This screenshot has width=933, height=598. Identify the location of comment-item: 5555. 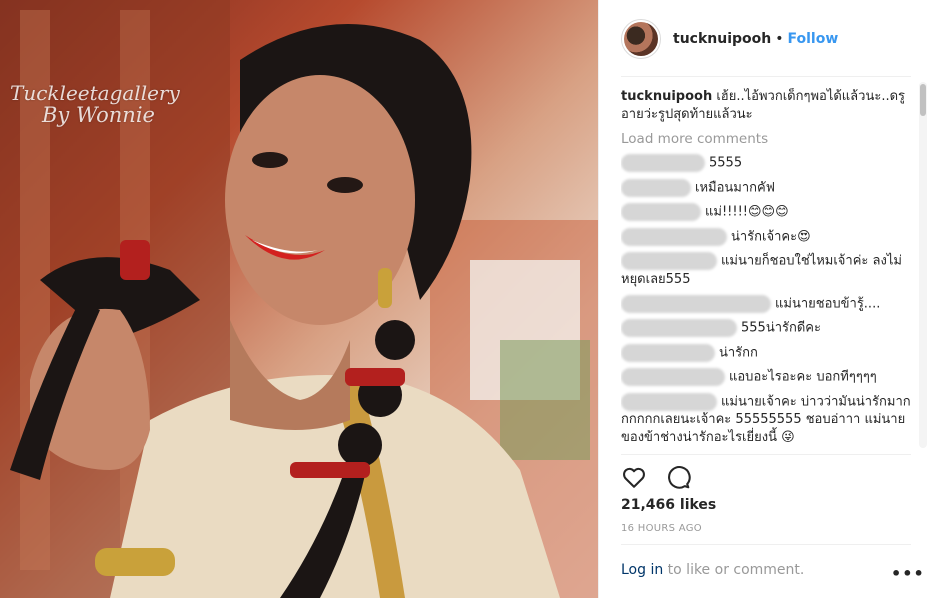
(766, 163).